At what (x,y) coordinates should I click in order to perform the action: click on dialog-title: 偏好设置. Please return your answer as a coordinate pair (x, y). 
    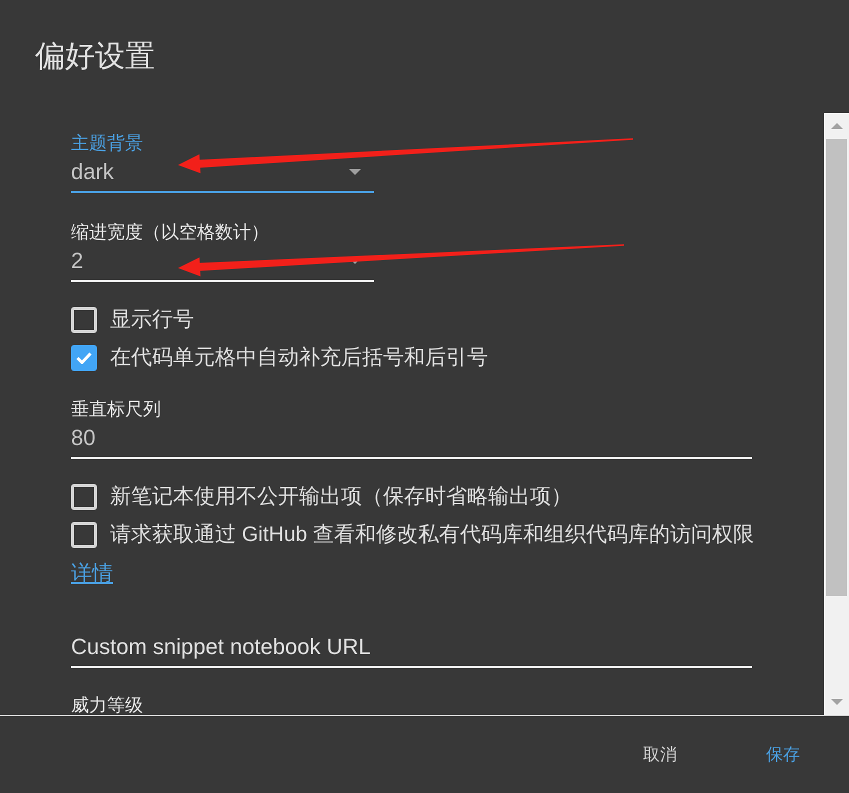
    Looking at the image, I should click on (95, 57).